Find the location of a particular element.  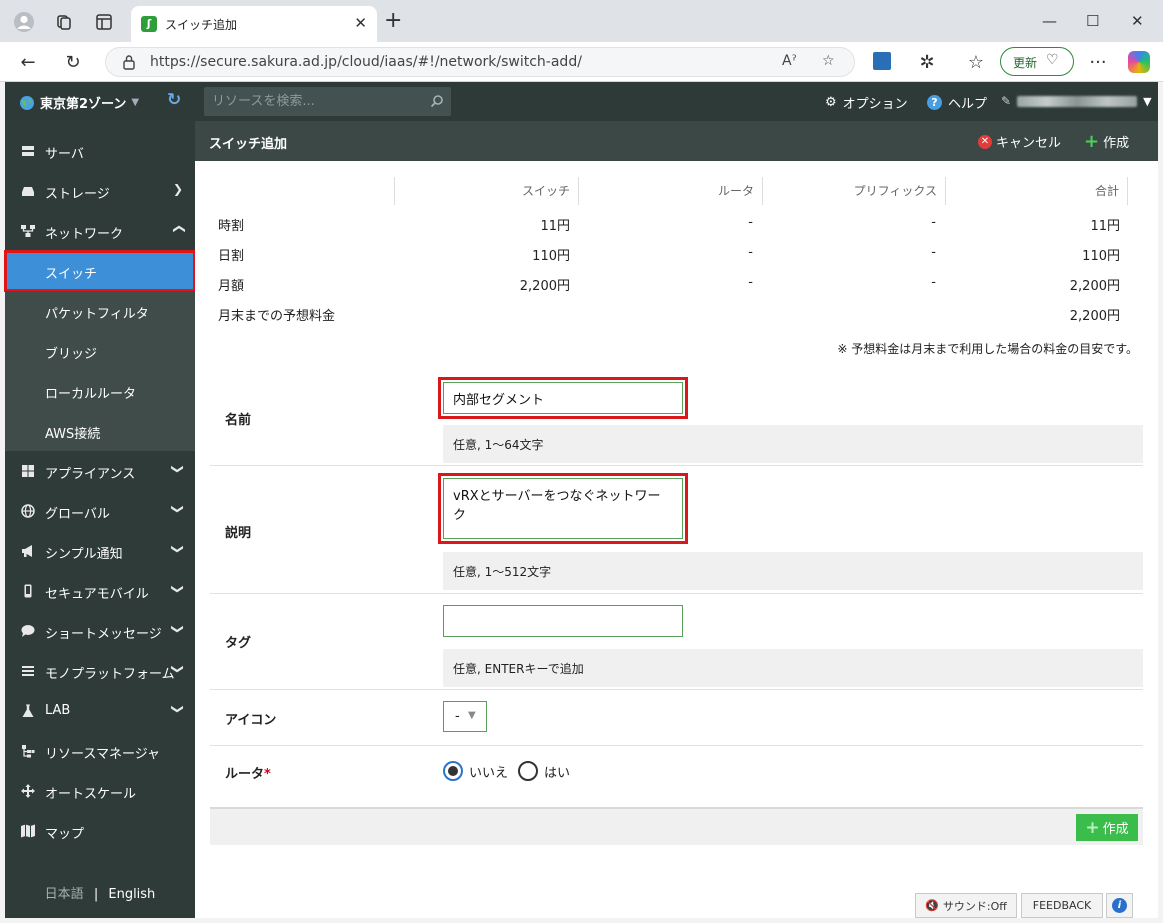

create-button: + 作成 is located at coordinates (1107, 827).